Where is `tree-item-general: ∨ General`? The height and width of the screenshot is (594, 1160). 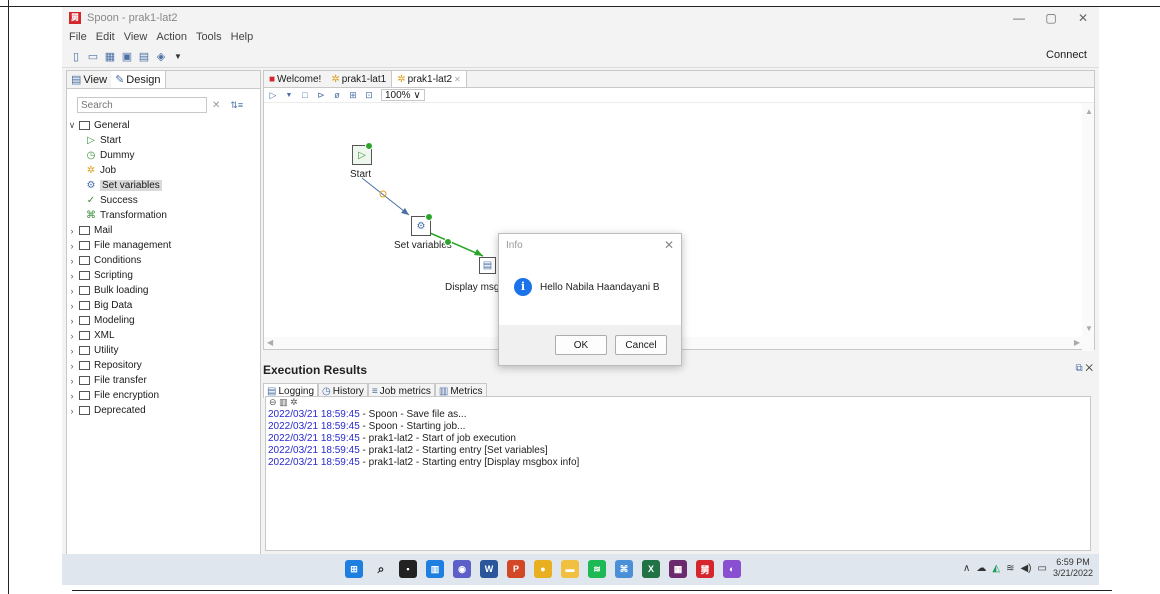 tree-item-general: ∨ General is located at coordinates (163, 125).